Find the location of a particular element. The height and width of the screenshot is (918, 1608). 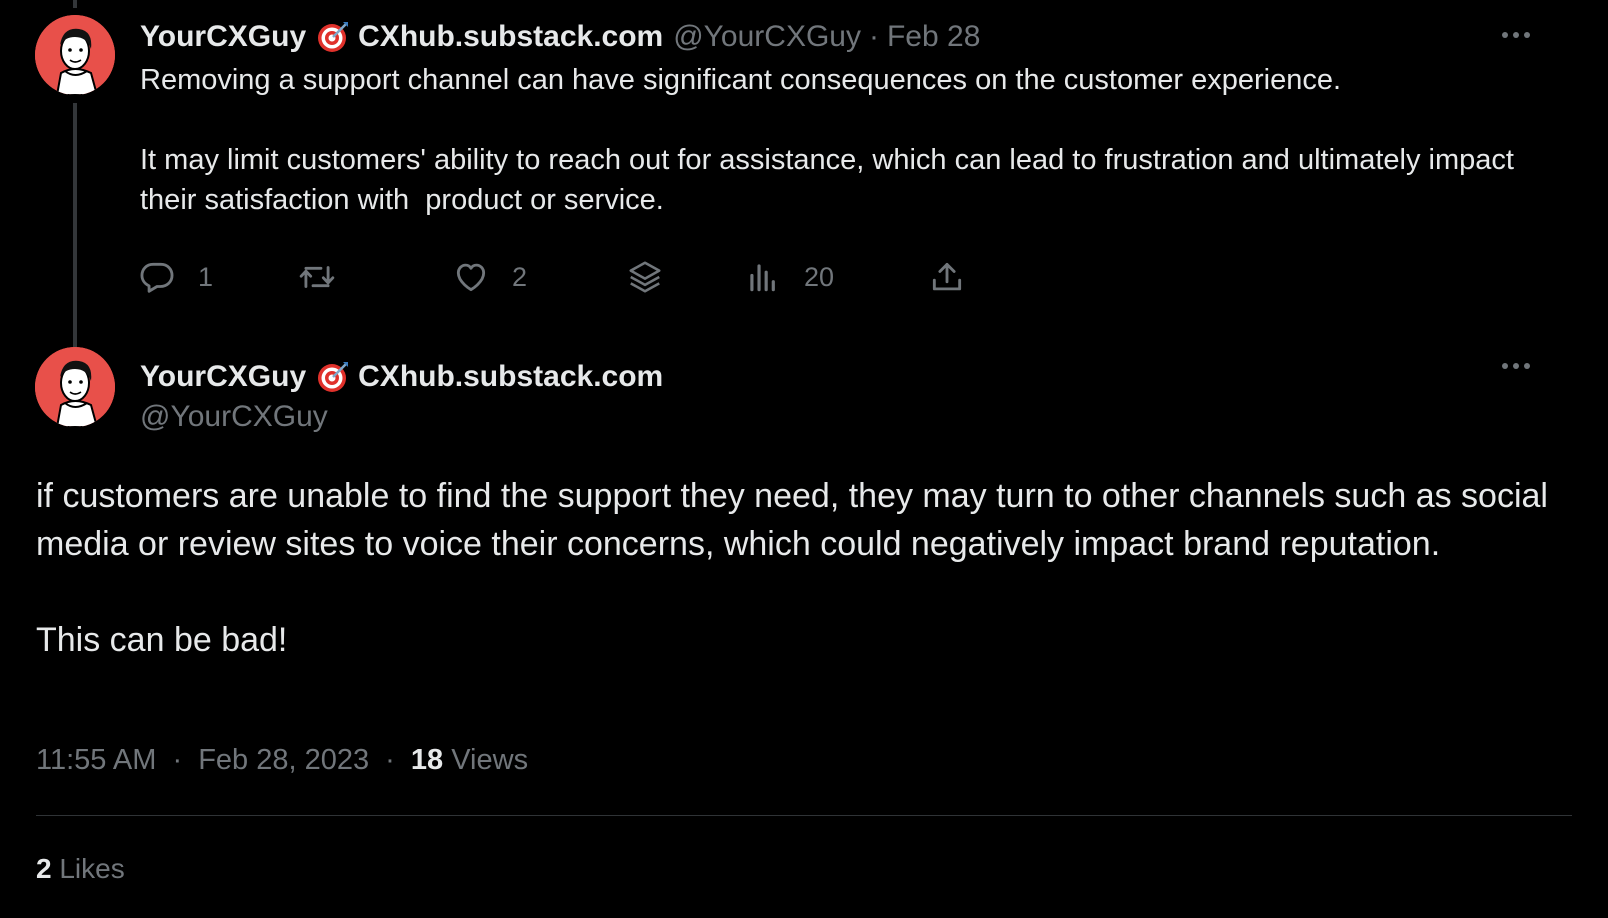

reply-icon is located at coordinates (157, 277).